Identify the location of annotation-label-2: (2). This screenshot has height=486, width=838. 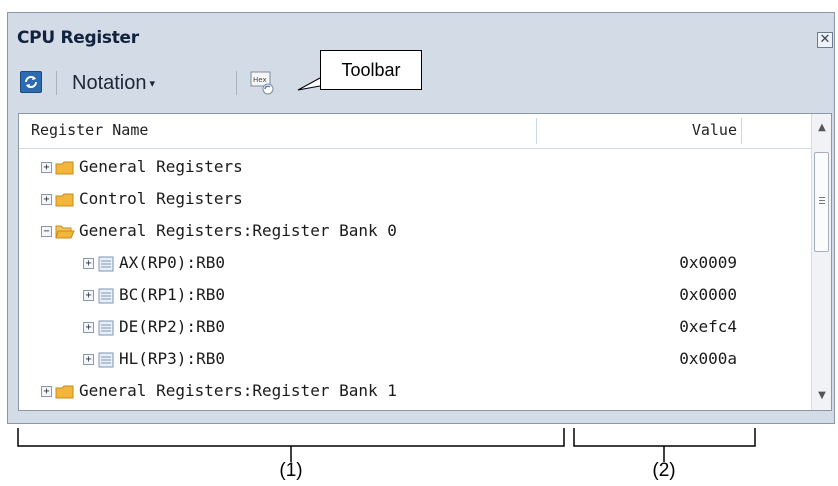
(664, 470).